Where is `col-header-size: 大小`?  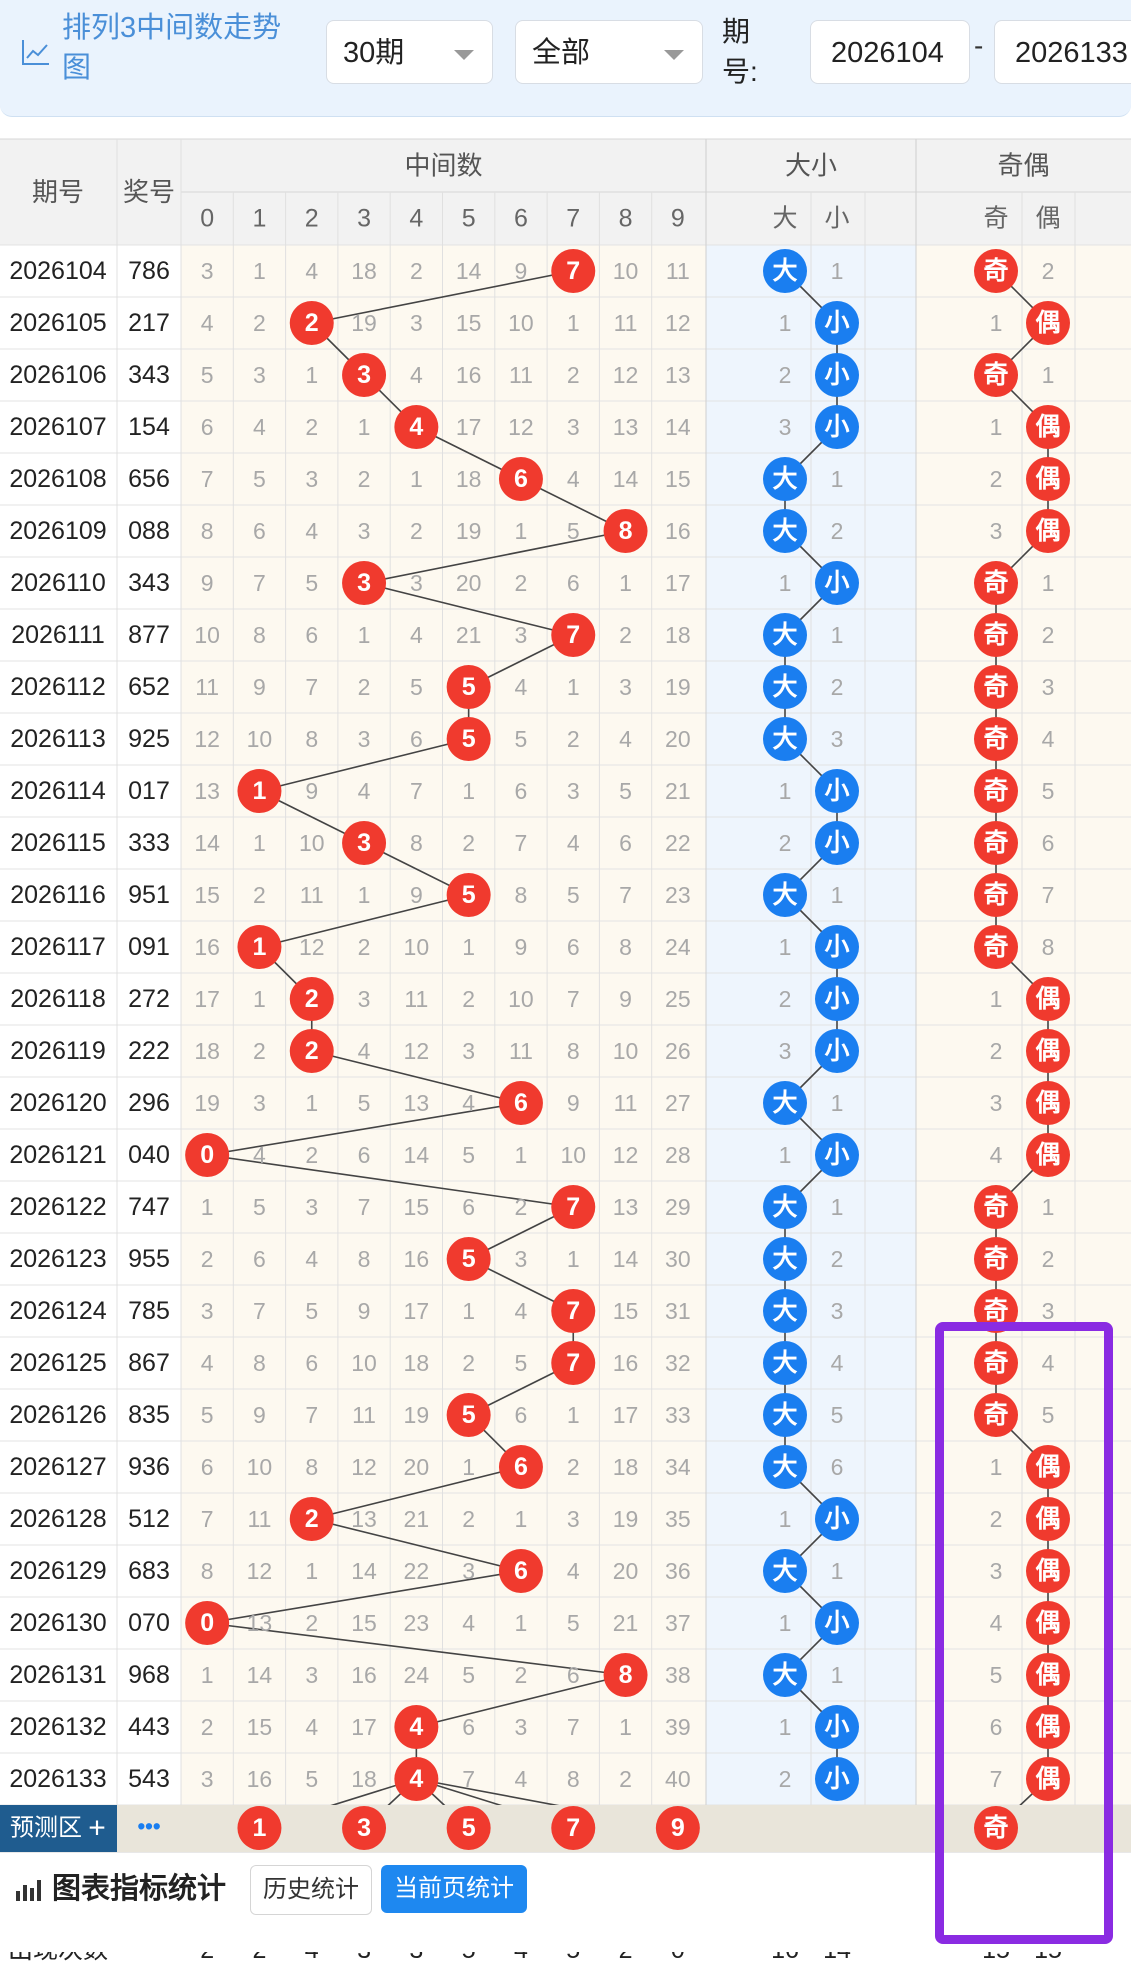
col-header-size: 大小 is located at coordinates (811, 166).